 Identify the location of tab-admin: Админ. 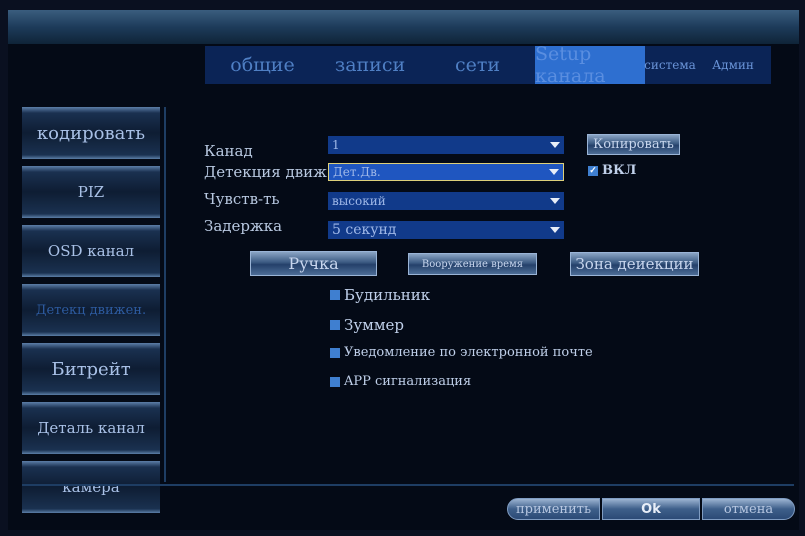
(733, 65).